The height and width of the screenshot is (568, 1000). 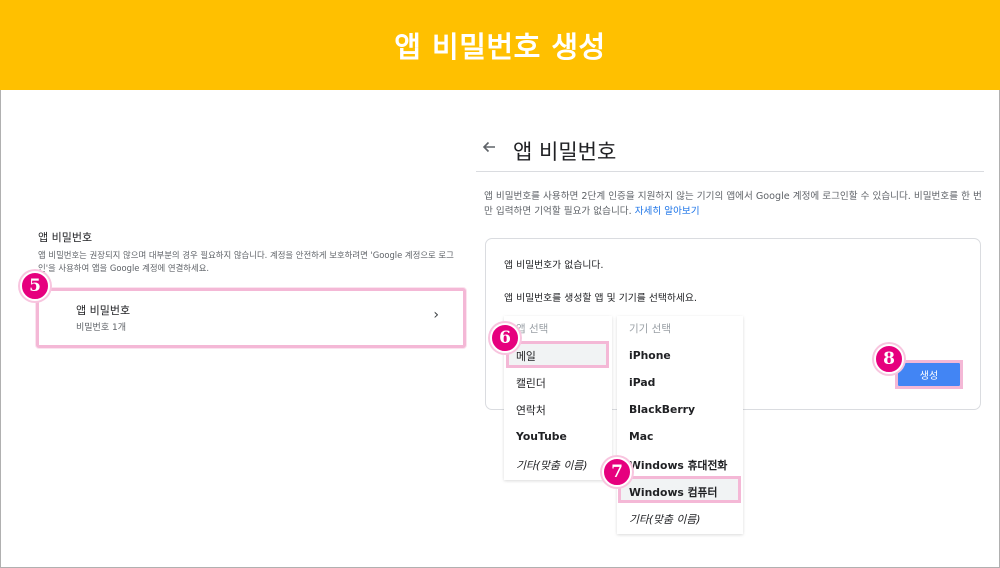 I want to click on app-option-contacts: 연락처, so click(x=531, y=410).